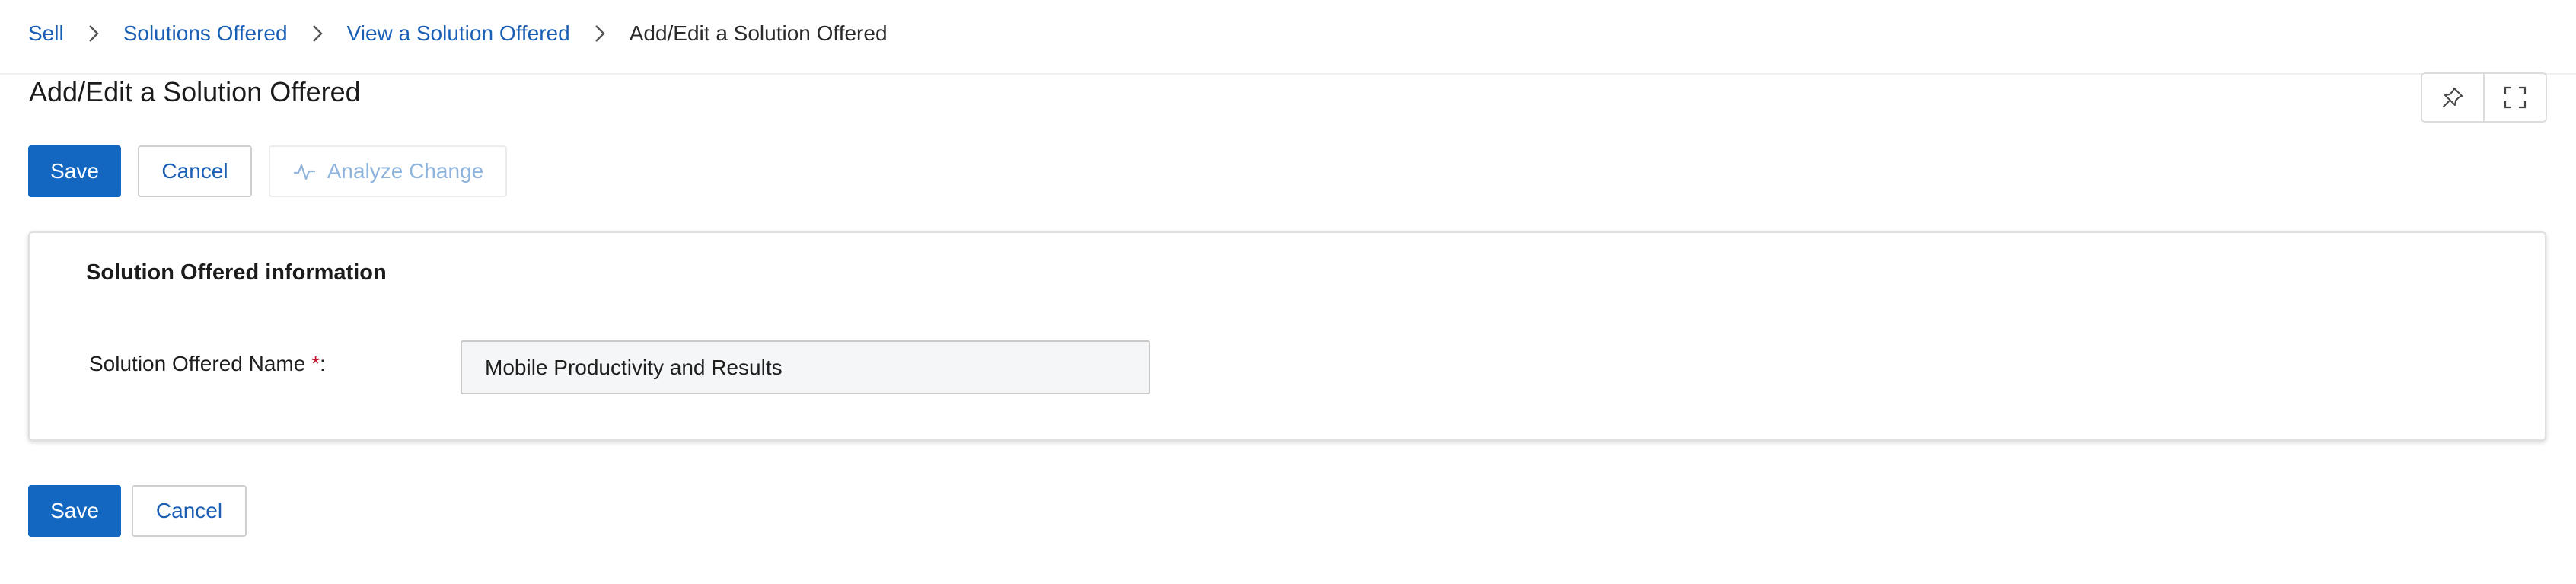 This screenshot has width=2576, height=584. Describe the element at coordinates (74, 511) in the screenshot. I see `save-button-bottom: Save` at that location.